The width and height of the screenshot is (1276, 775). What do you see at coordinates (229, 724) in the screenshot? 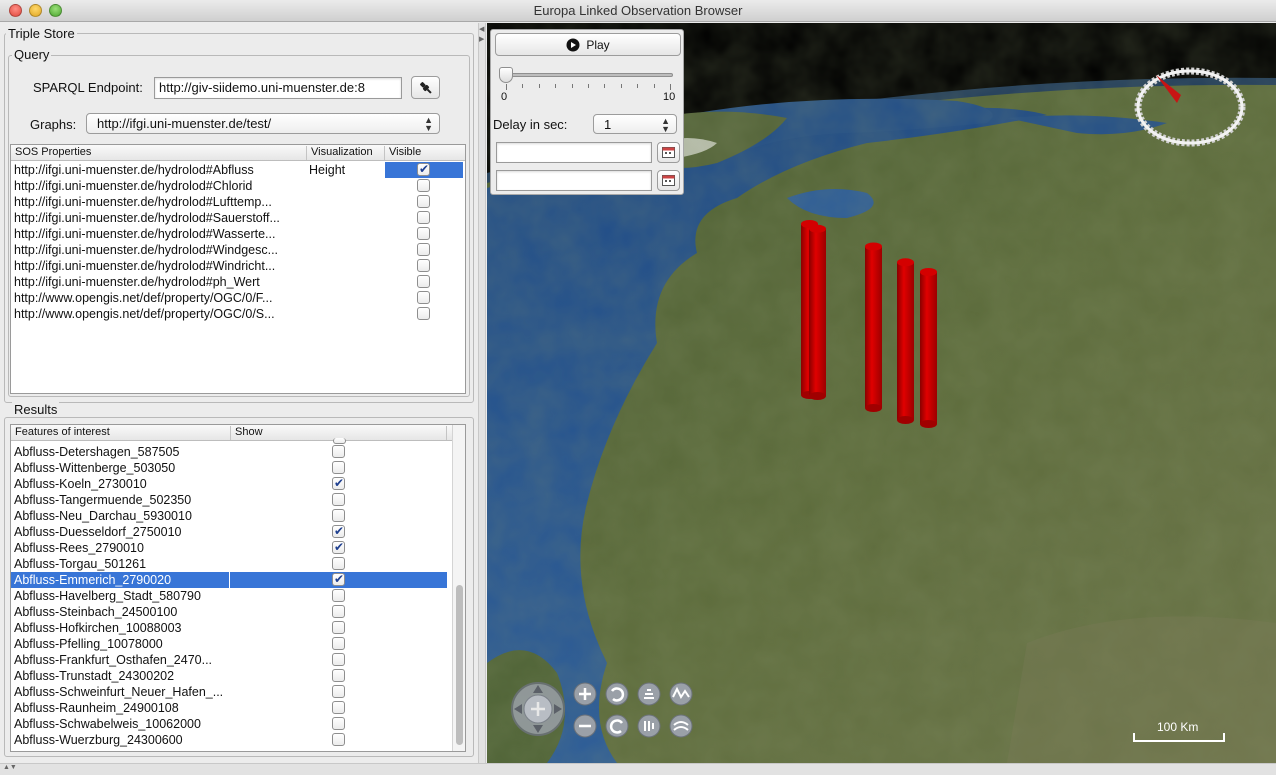
I see `results-table-row: Abfluss-Schwabelweis_10062000` at bounding box center [229, 724].